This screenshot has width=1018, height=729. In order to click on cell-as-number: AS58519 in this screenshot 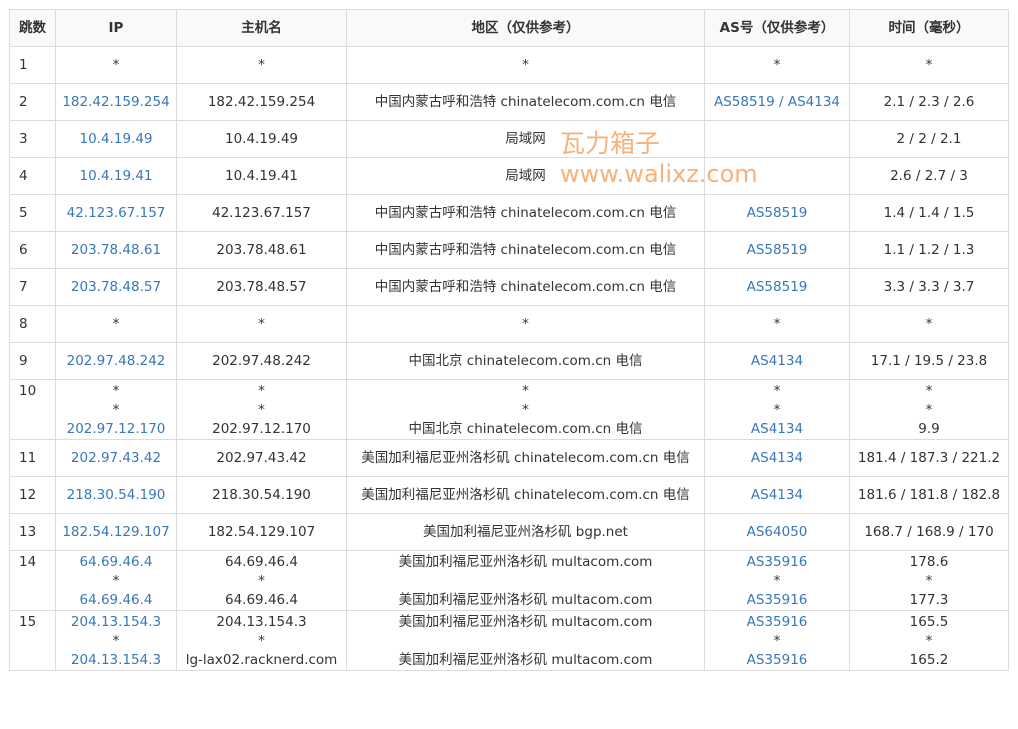, I will do `click(777, 213)`.